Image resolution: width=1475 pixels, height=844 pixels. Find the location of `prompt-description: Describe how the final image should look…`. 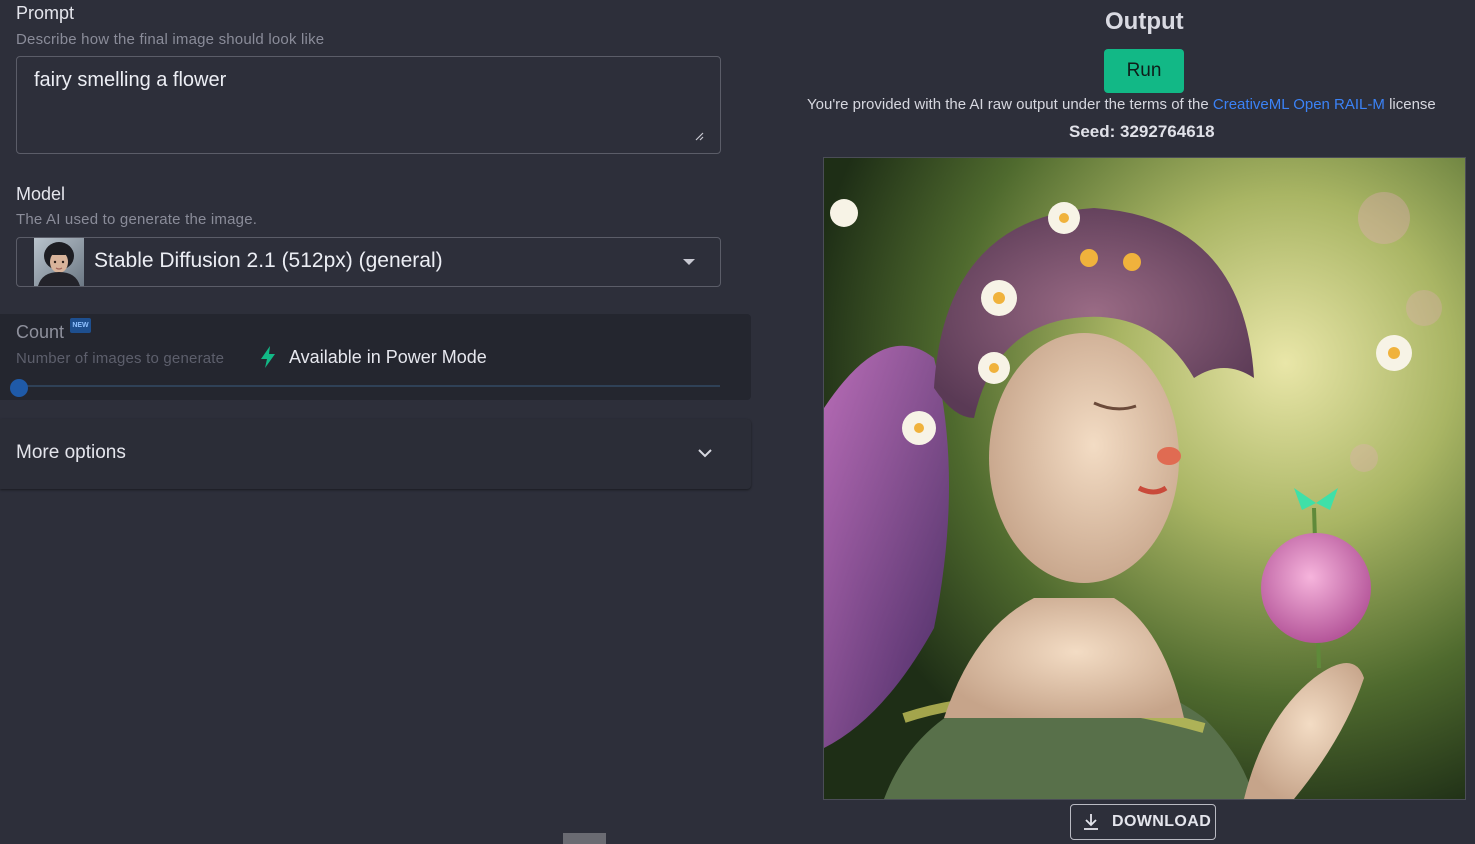

prompt-description: Describe how the final image should look… is located at coordinates (170, 39).